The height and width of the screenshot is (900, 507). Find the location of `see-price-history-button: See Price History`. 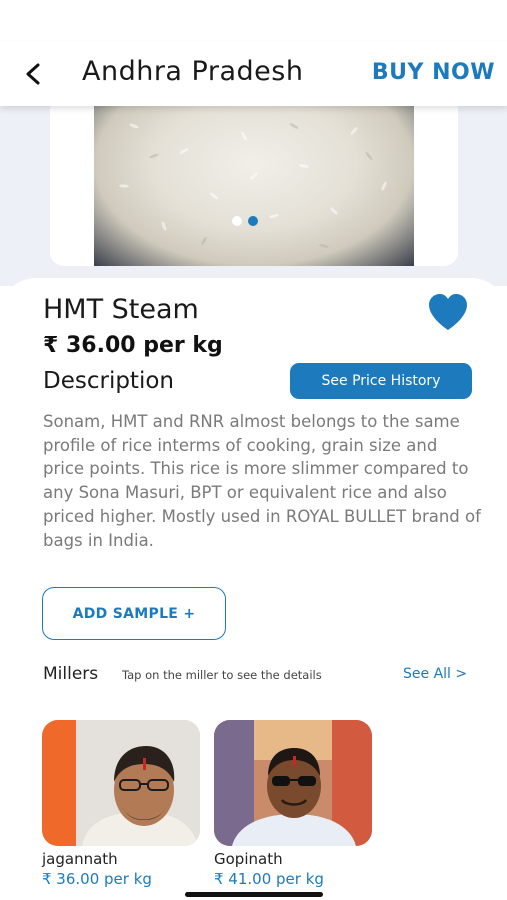

see-price-history-button: See Price History is located at coordinates (381, 381).